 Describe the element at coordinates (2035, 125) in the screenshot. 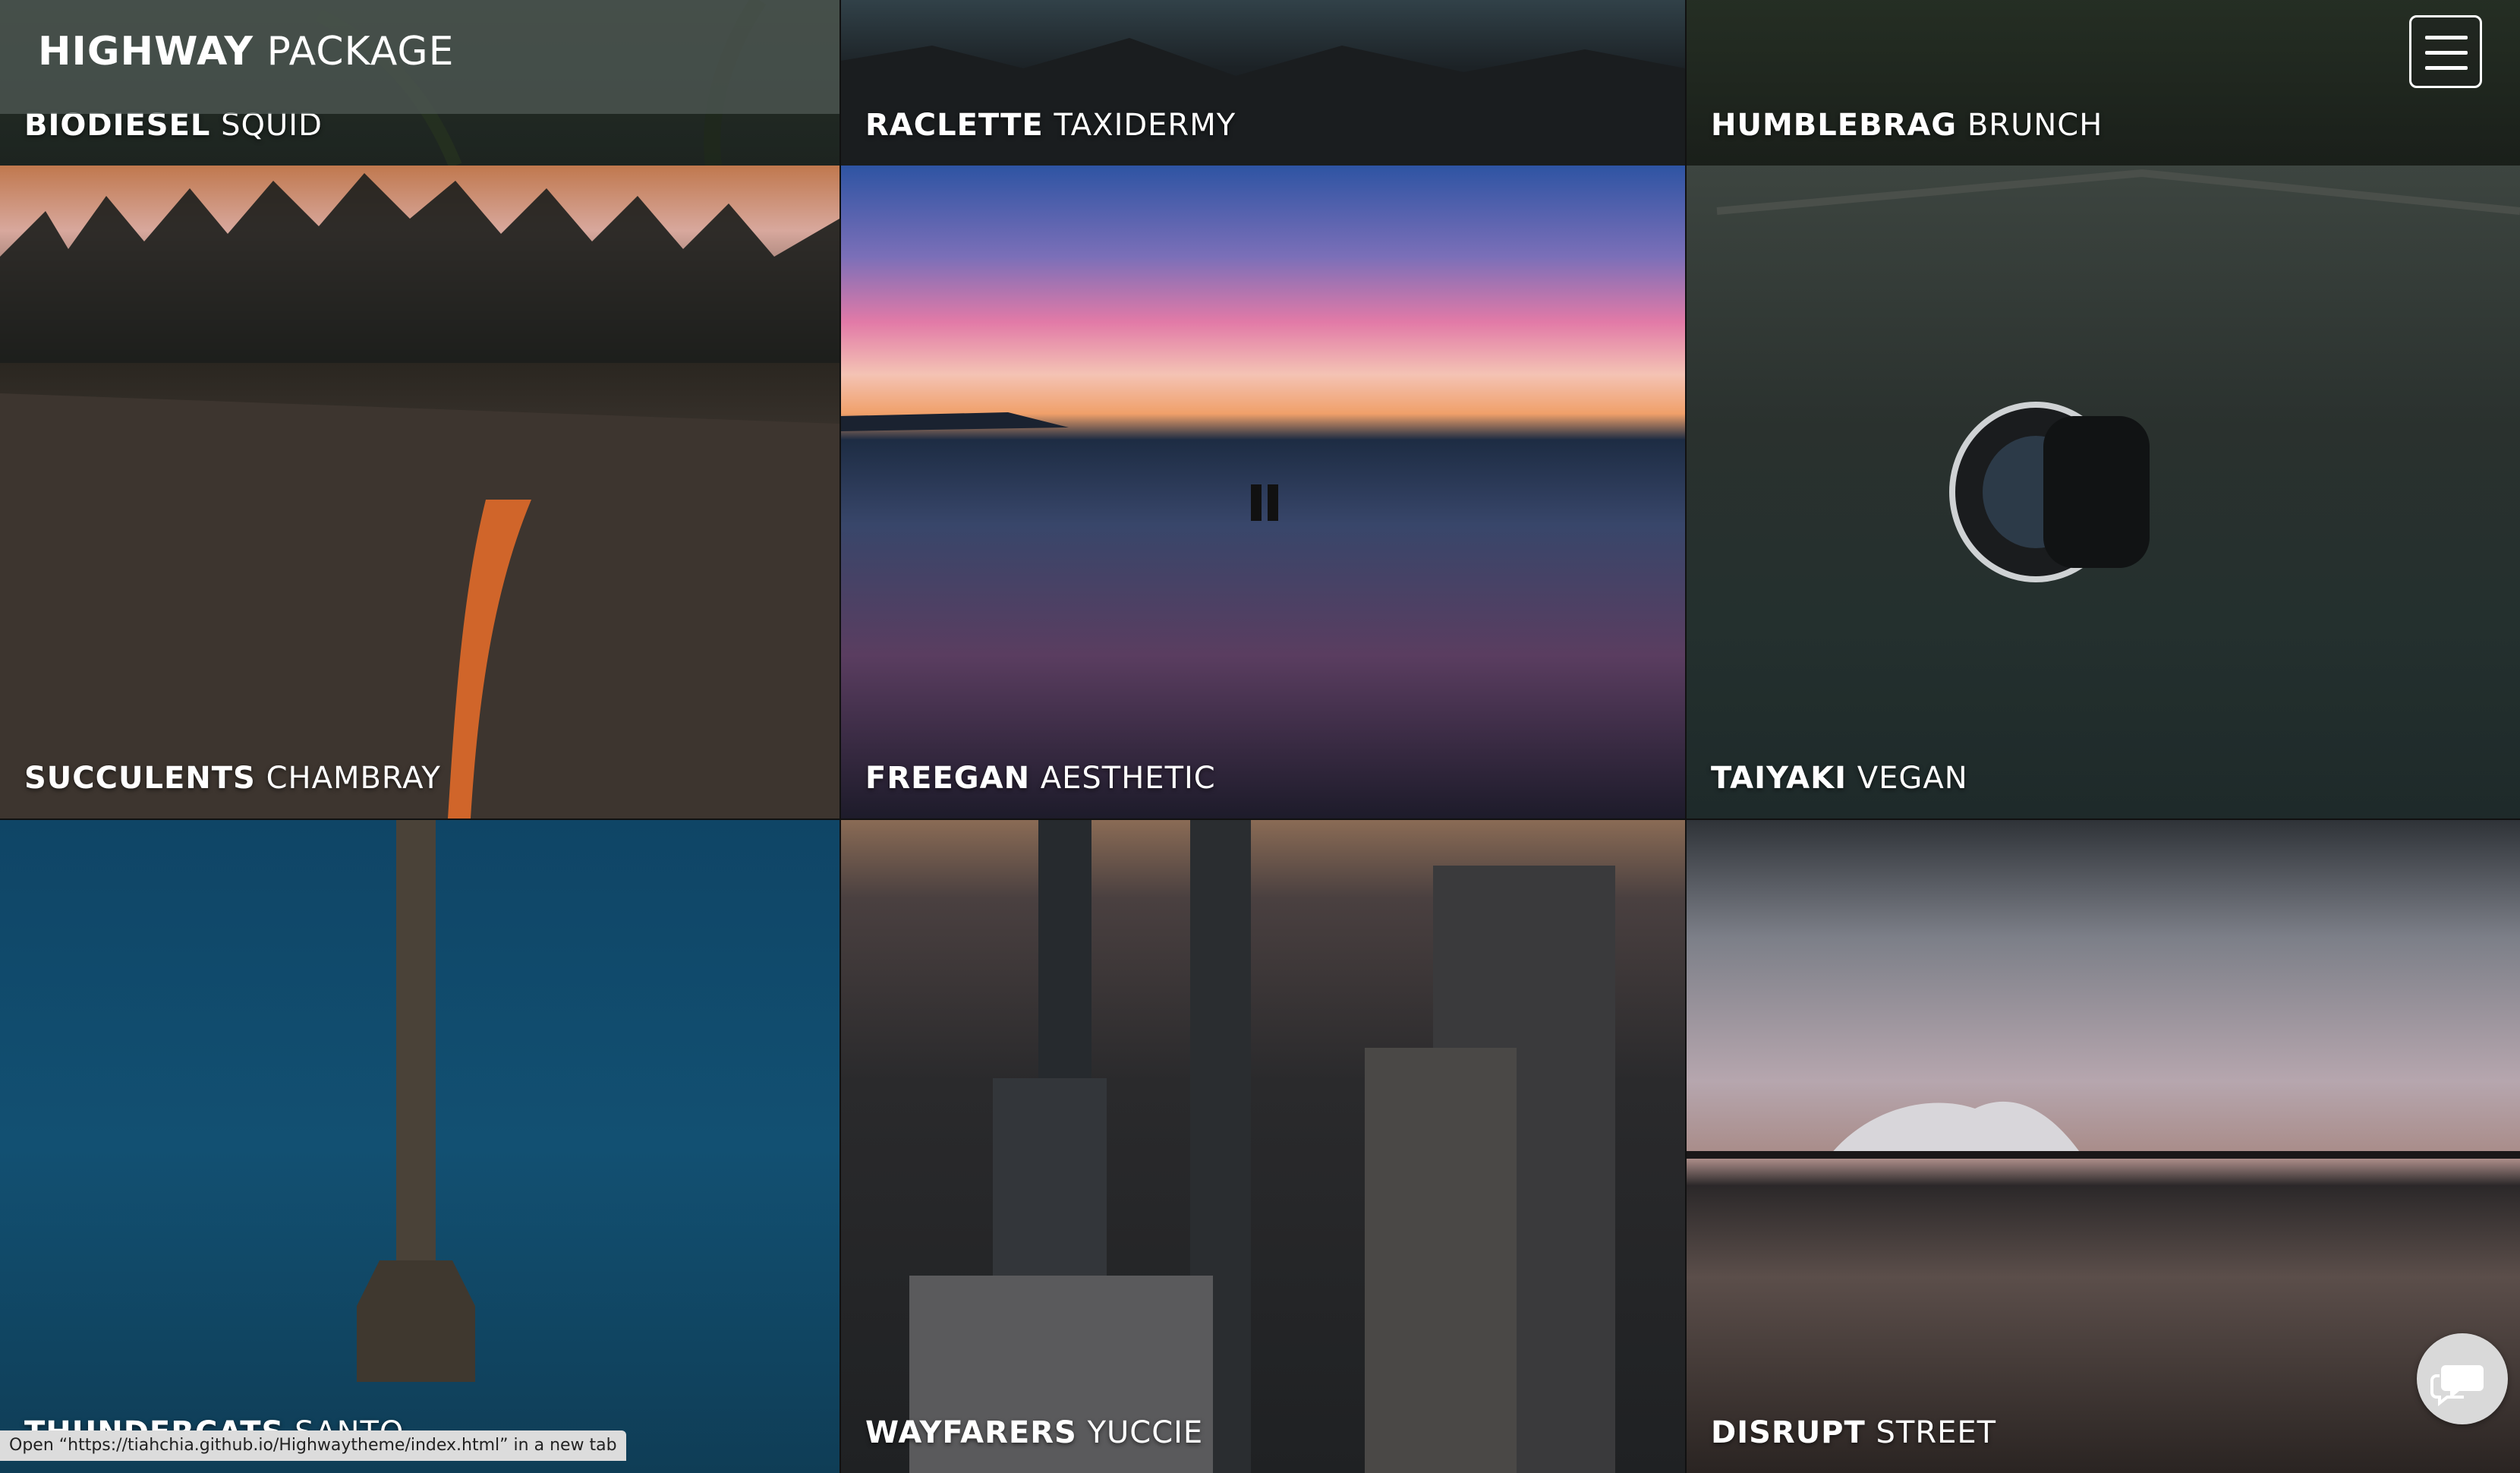

I see `tile-caption-light: BRUNCH` at that location.